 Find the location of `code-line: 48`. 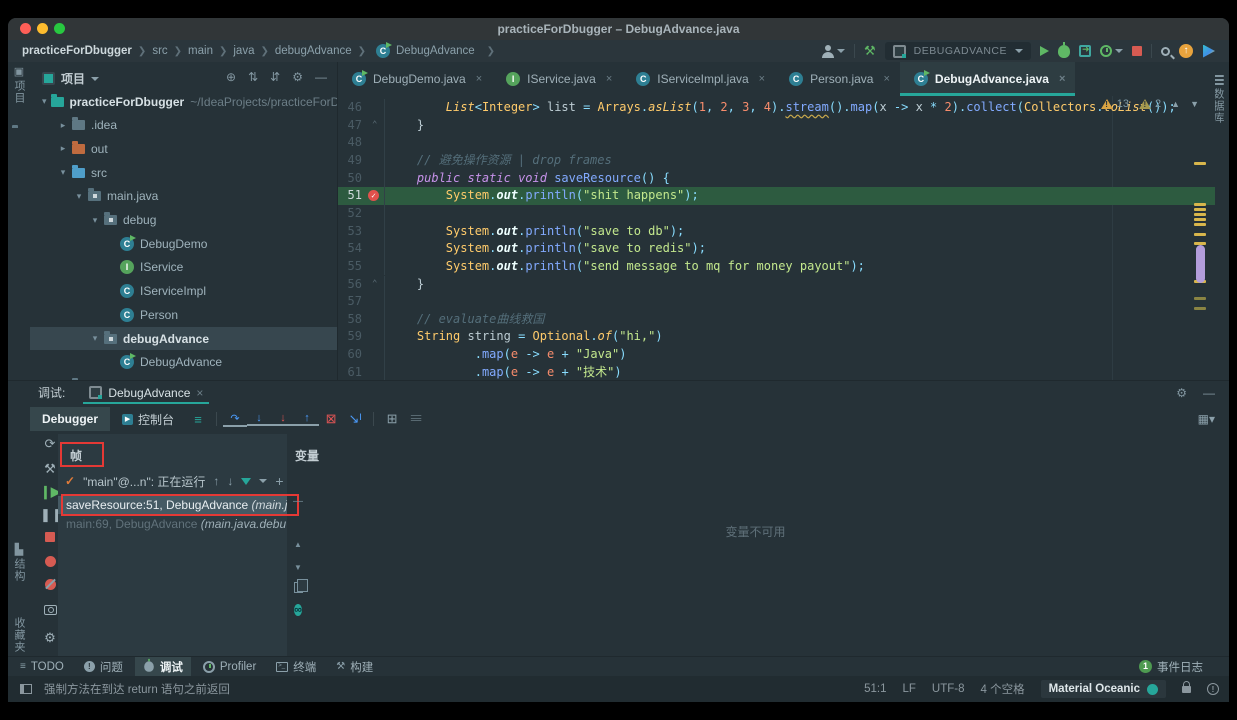

code-line: 48 is located at coordinates (776, 143).